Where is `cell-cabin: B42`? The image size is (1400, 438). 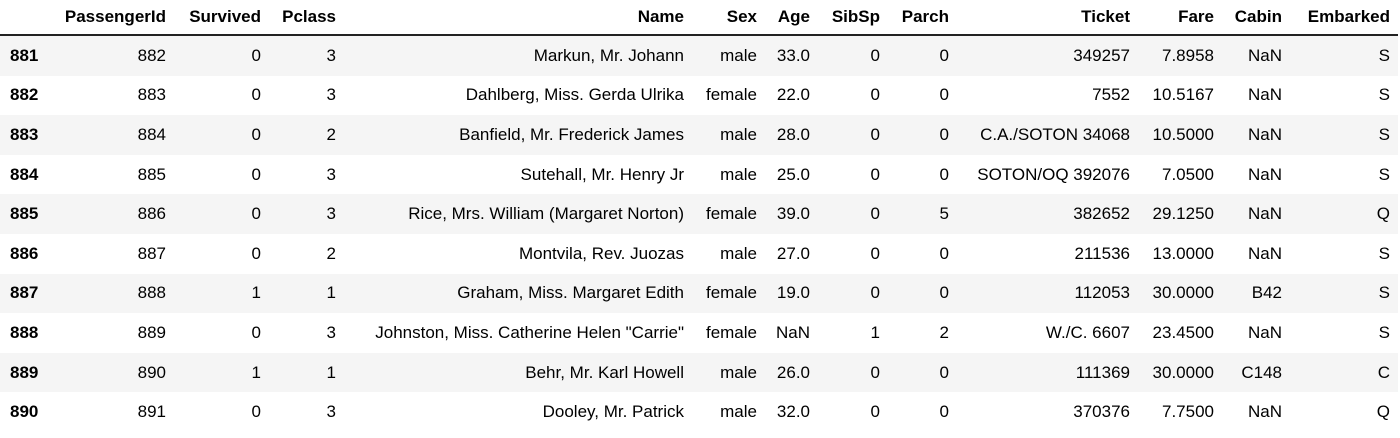 cell-cabin: B42 is located at coordinates (1266, 293).